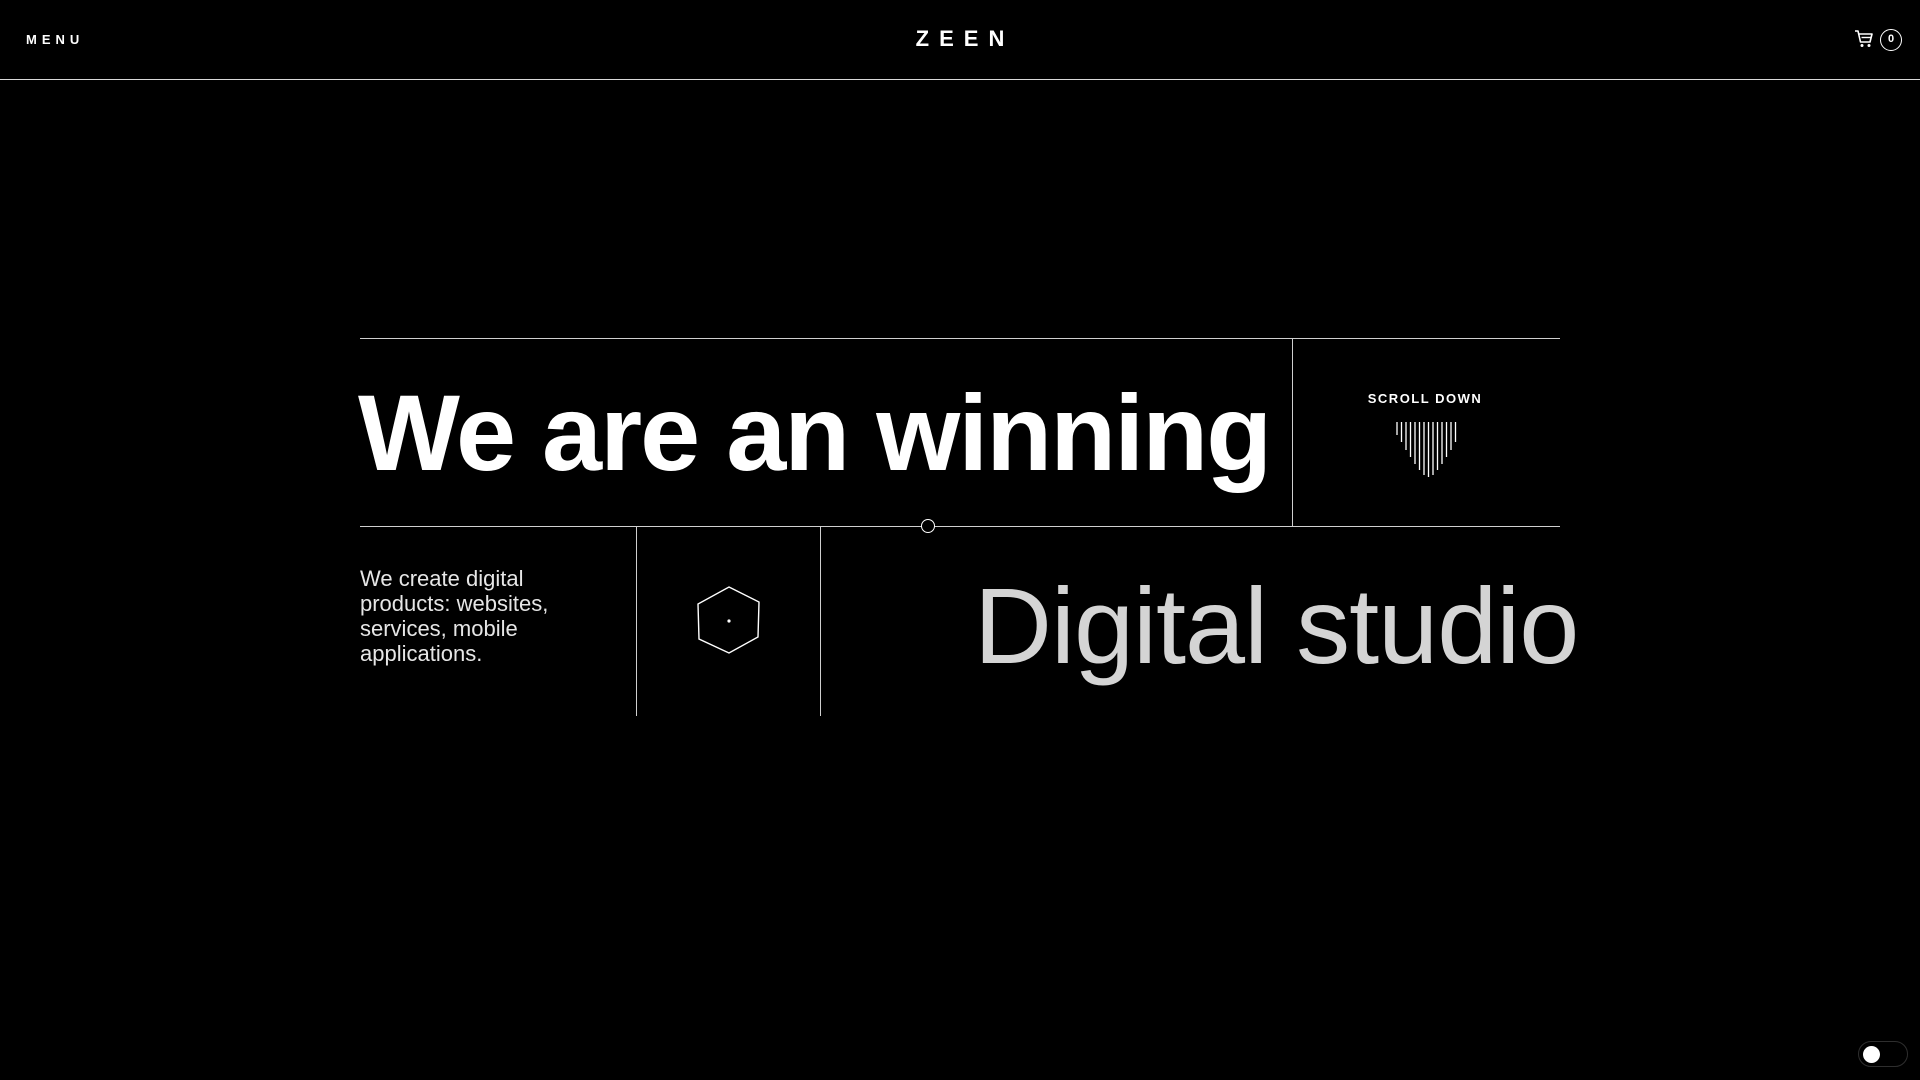 The image size is (1920, 1080). Describe the element at coordinates (1883, 1054) in the screenshot. I see `theme-toggle` at that location.